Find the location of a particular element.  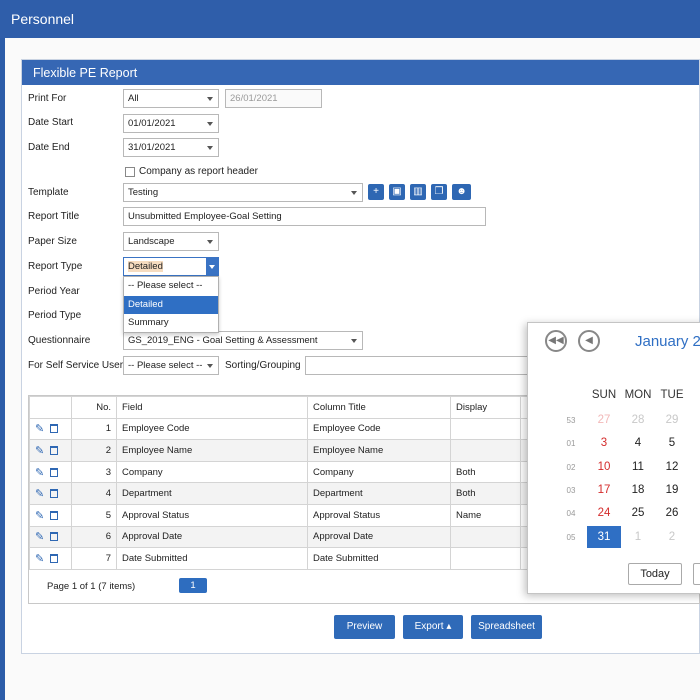

today-button: Today is located at coordinates (655, 574).